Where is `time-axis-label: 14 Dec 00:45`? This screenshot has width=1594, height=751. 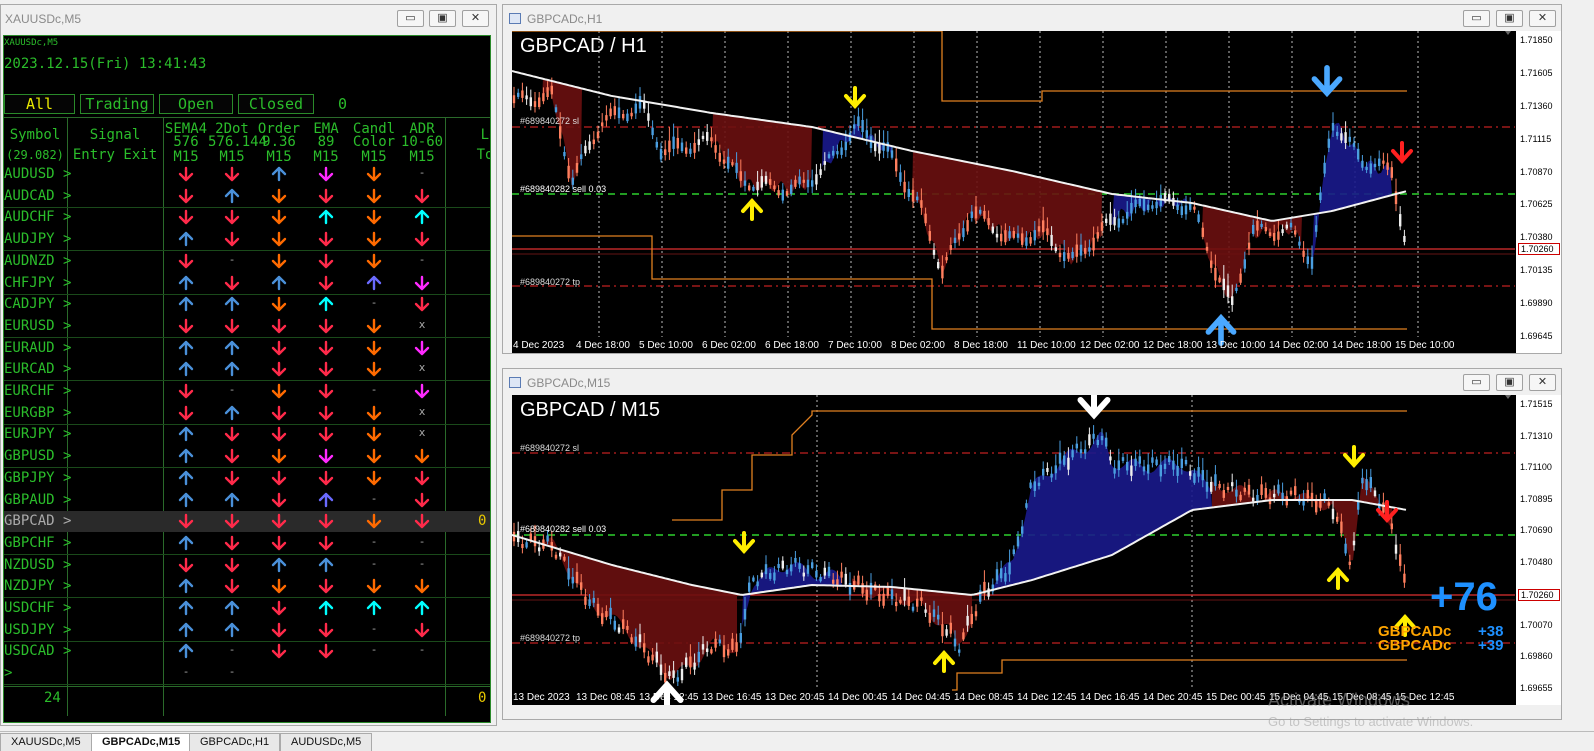
time-axis-label: 14 Dec 00:45 is located at coordinates (858, 697).